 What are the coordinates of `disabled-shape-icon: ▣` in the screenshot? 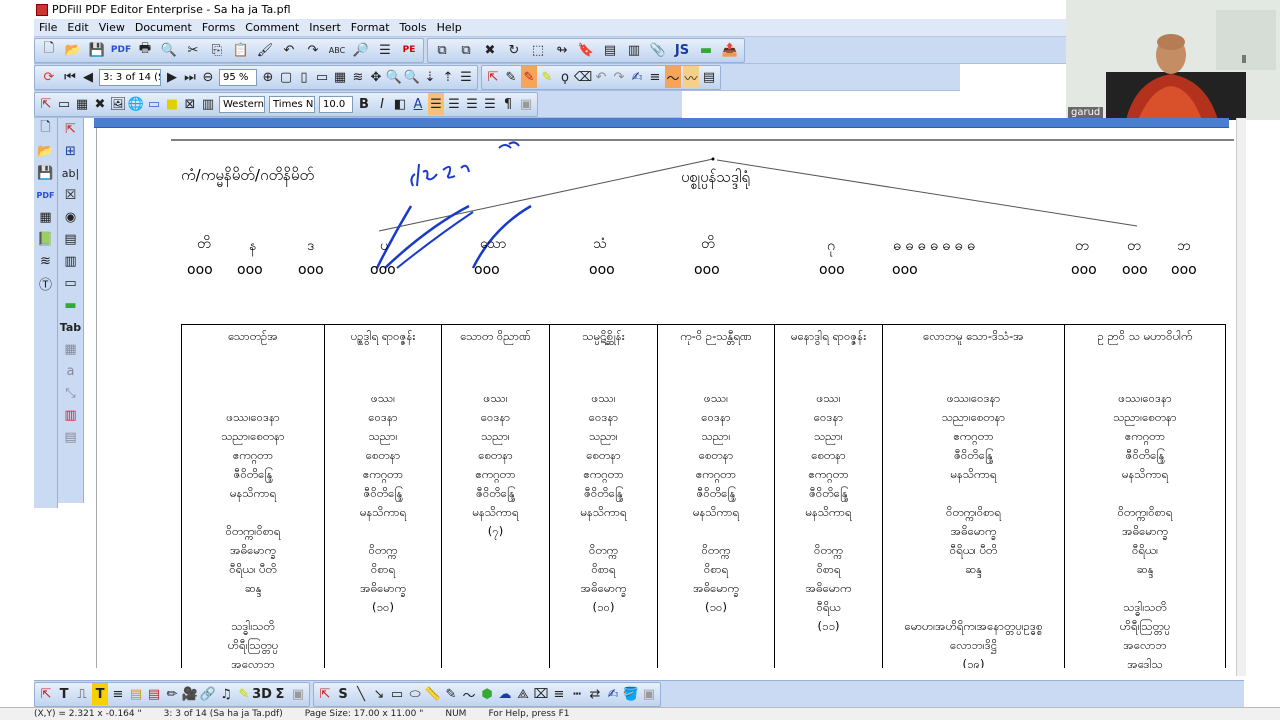 It's located at (649, 694).